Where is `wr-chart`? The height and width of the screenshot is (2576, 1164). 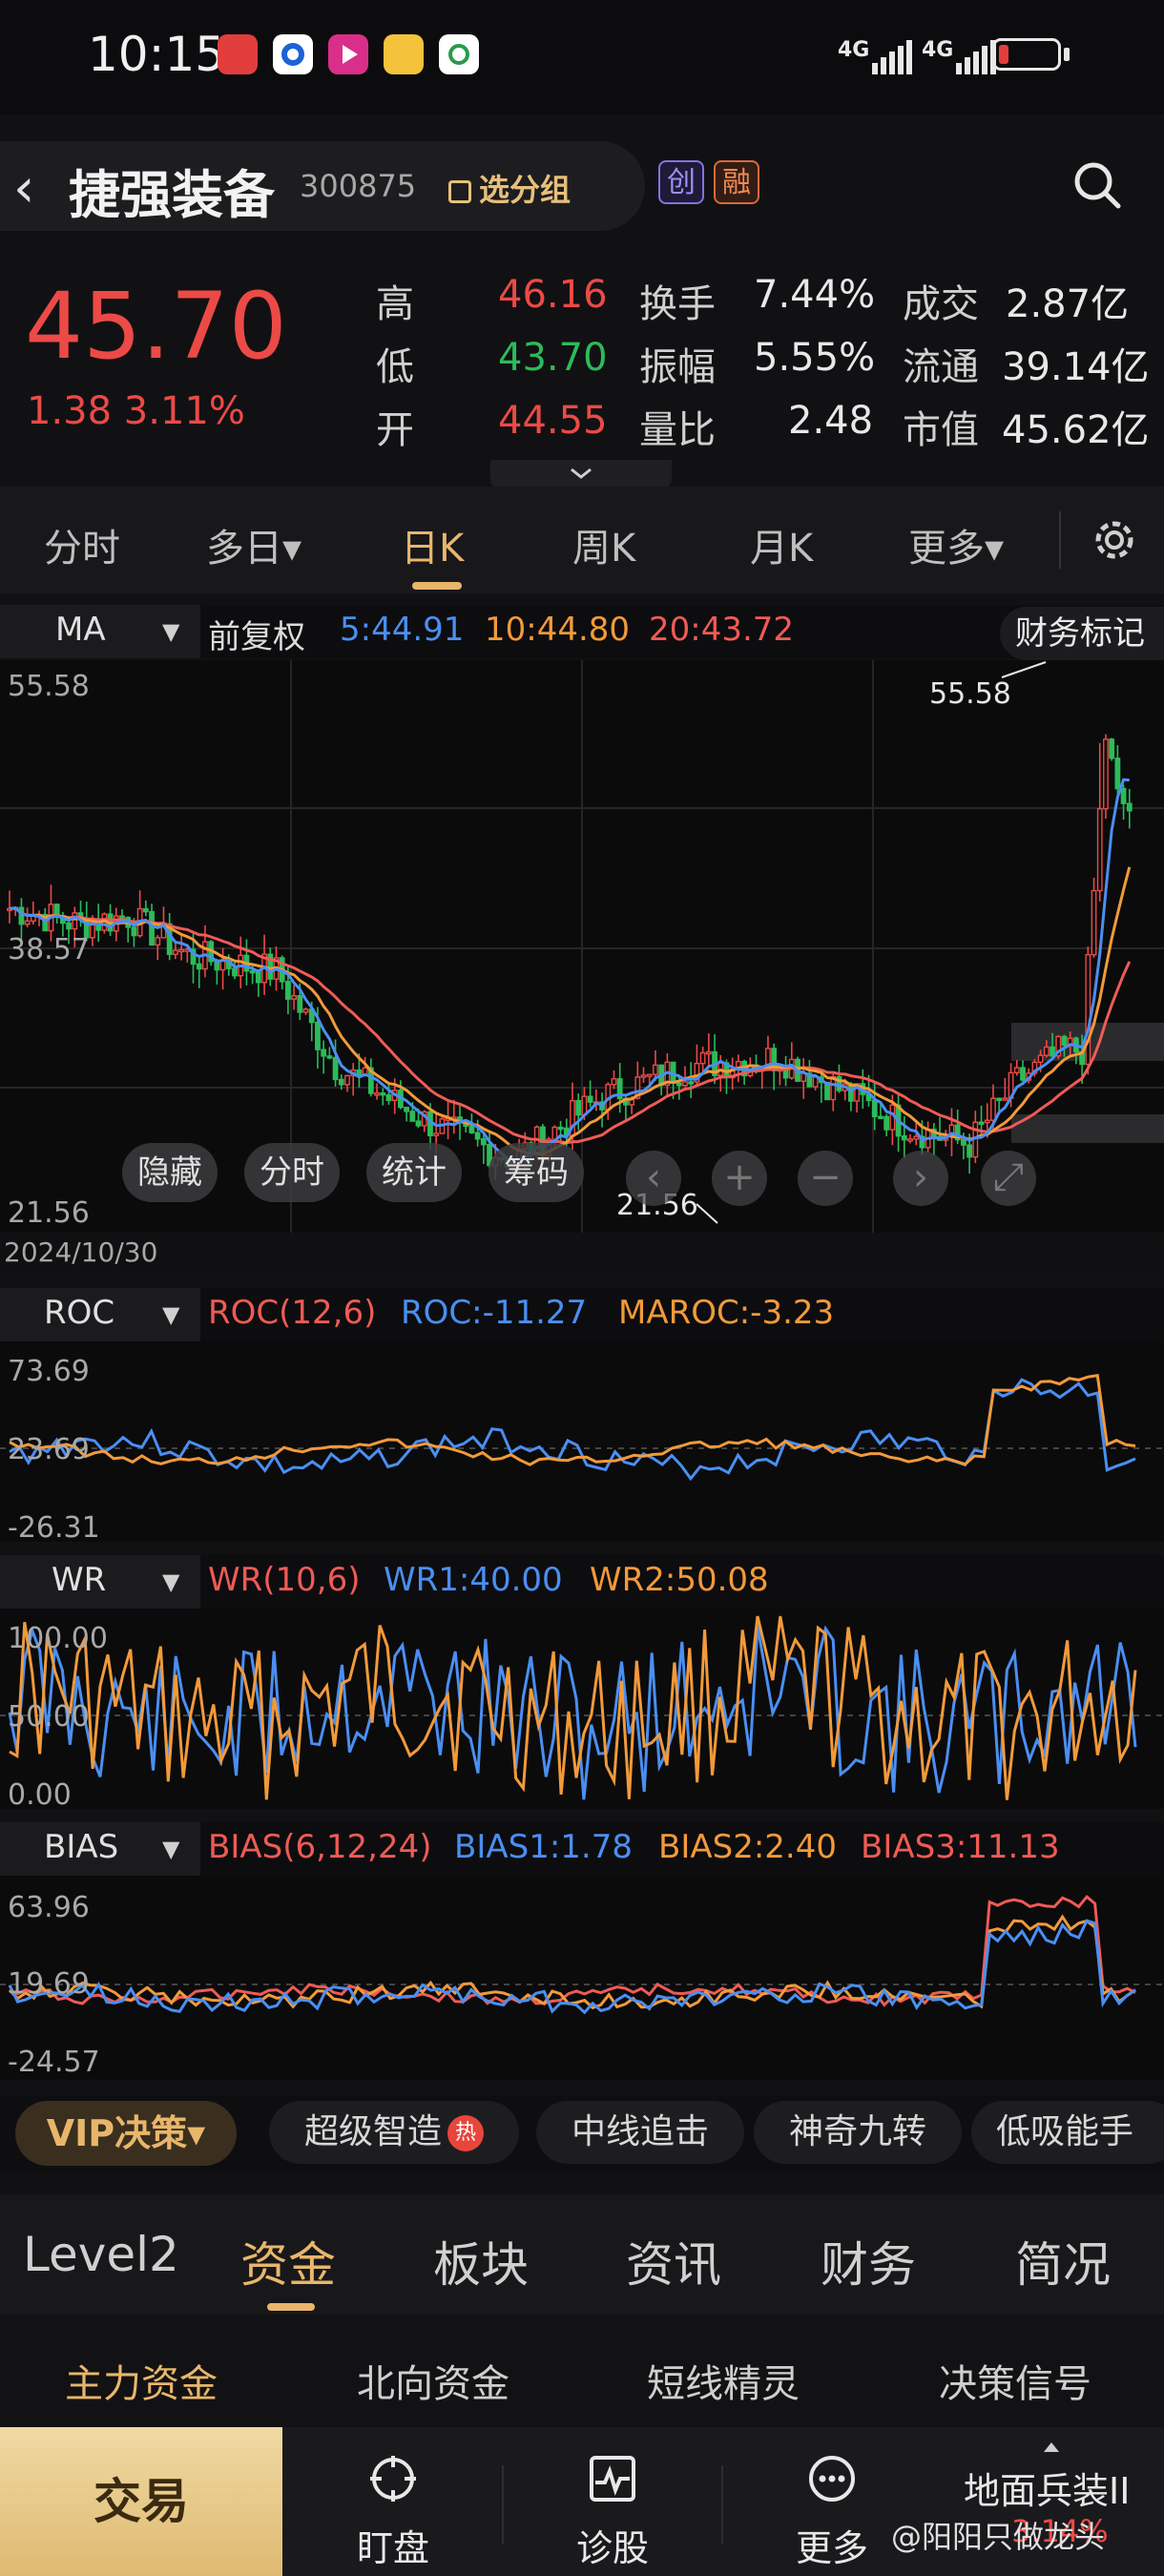 wr-chart is located at coordinates (582, 1709).